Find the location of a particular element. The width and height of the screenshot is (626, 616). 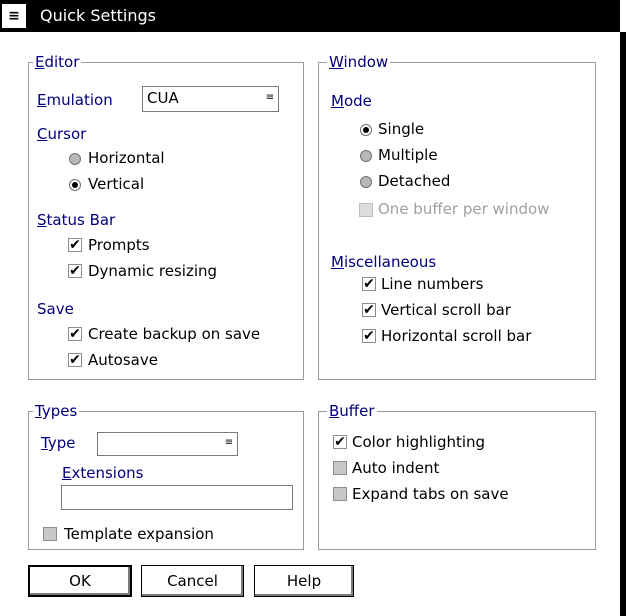

buffer-group is located at coordinates (457, 480).